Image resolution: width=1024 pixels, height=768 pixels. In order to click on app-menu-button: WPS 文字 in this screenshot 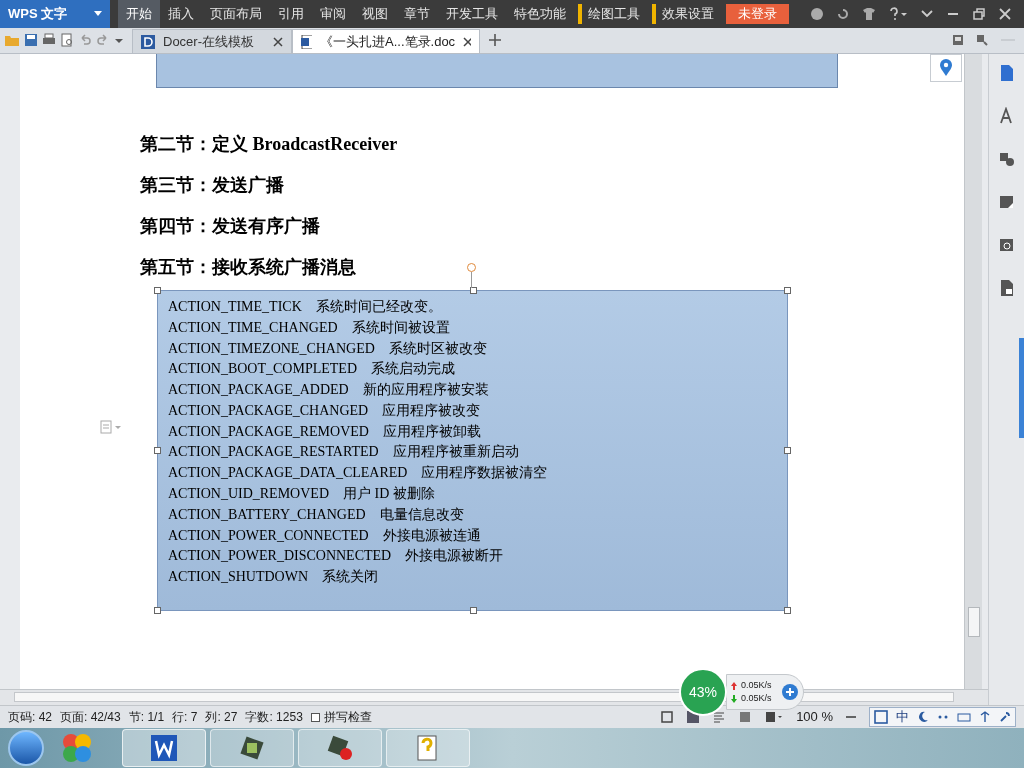, I will do `click(55, 14)`.